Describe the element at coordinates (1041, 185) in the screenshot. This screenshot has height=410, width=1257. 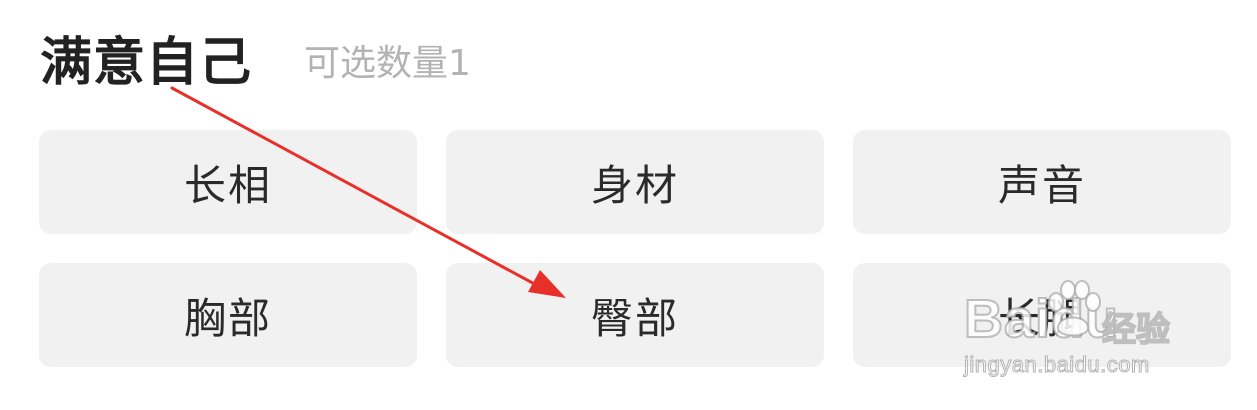
I see `option-label: 声音` at that location.